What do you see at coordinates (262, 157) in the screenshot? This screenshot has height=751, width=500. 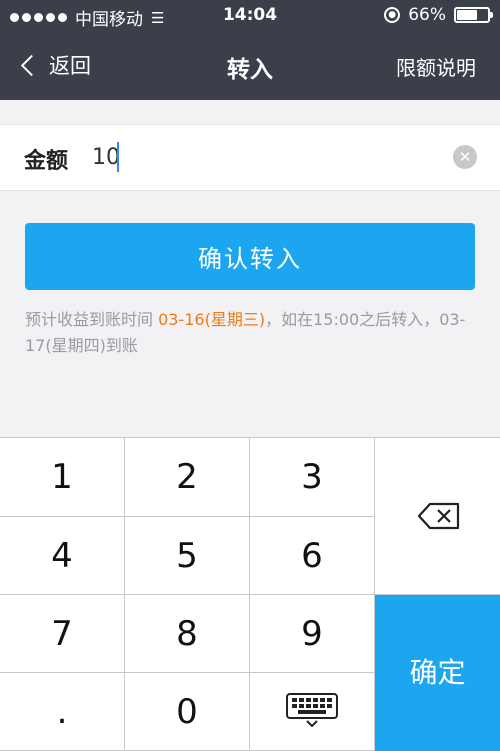 I see `amount-input` at bounding box center [262, 157].